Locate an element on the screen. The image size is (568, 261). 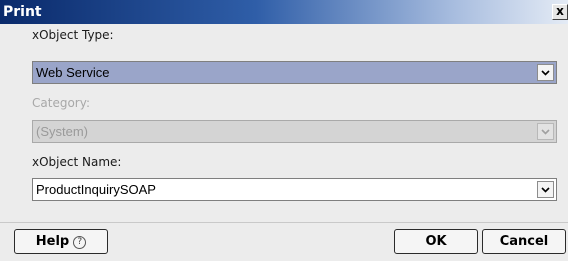
xobject-name-label: xObject Name: is located at coordinates (77, 162).